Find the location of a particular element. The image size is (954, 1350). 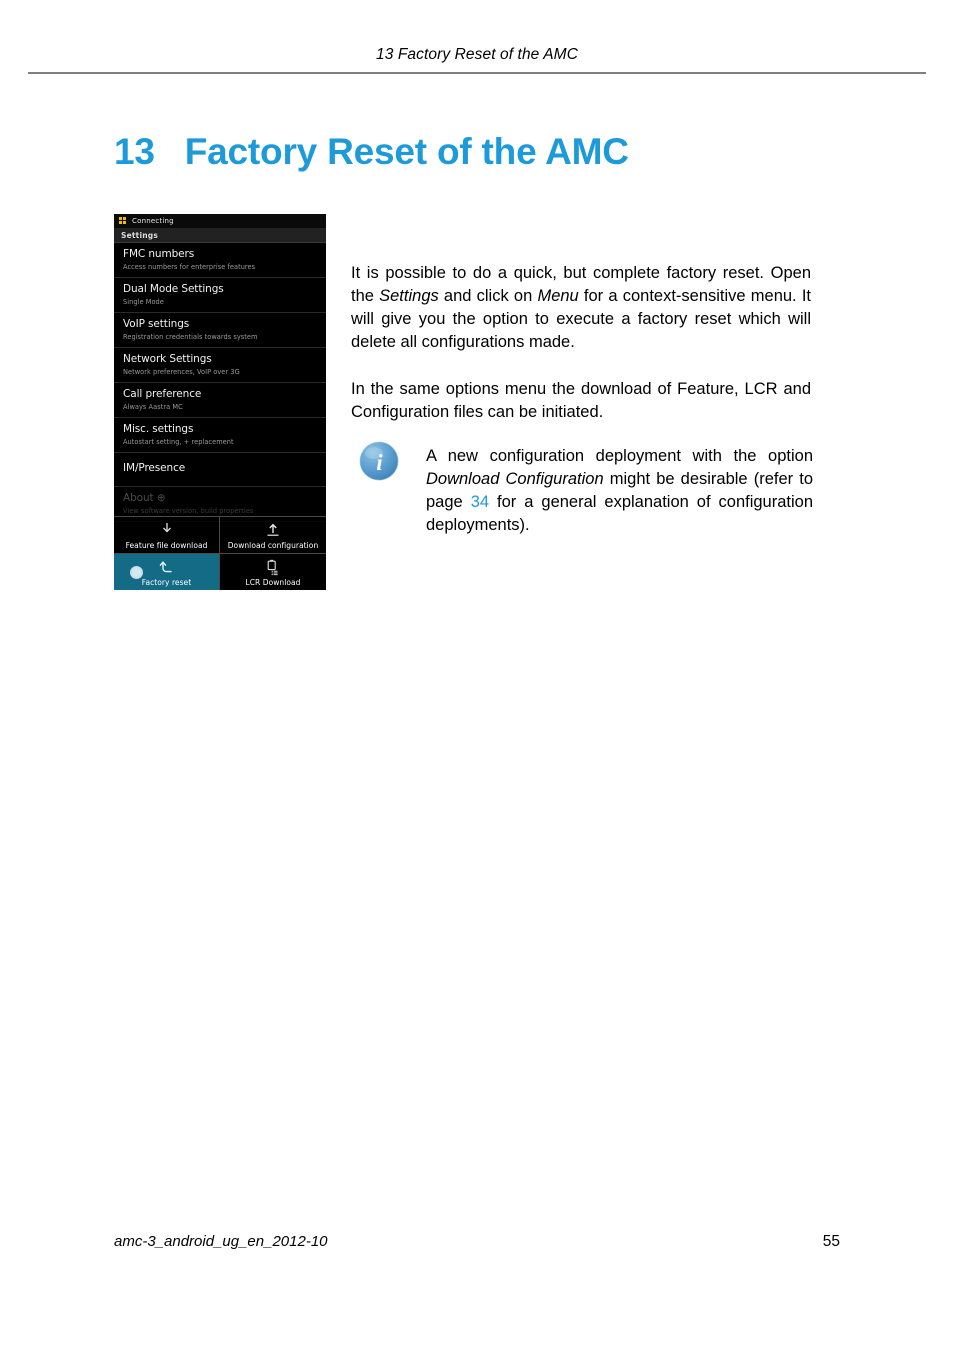

phone-status-bar: Connecting is located at coordinates (220, 221).